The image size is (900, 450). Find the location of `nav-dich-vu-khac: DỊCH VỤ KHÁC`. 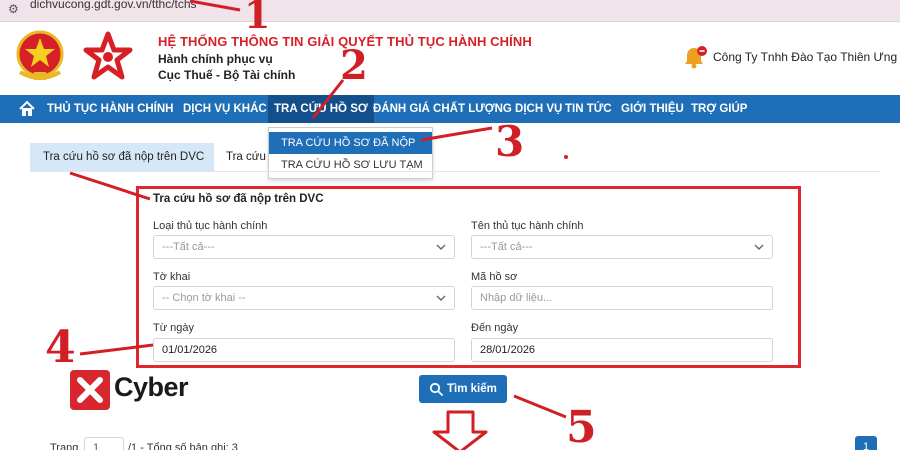

nav-dich-vu-khac: DỊCH VỤ KHÁC is located at coordinates (225, 109).